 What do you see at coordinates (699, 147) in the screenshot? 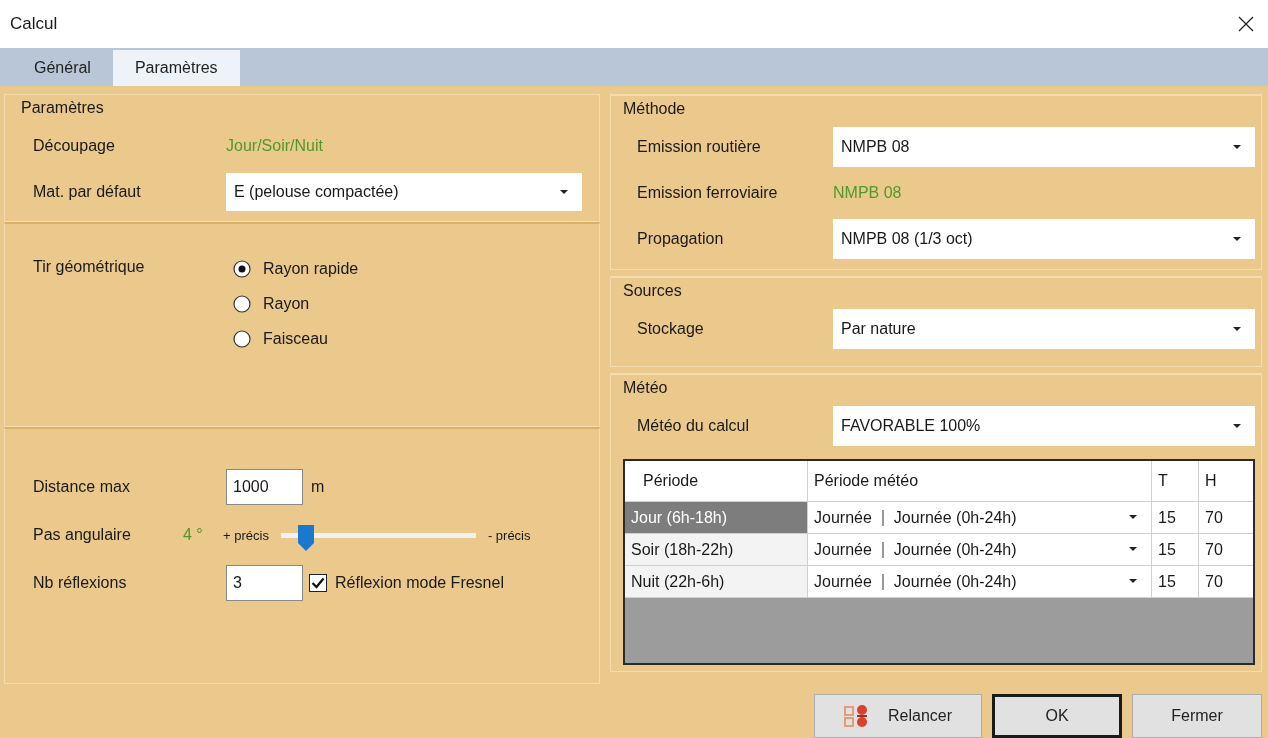
I see `field-label: Emission routière` at bounding box center [699, 147].